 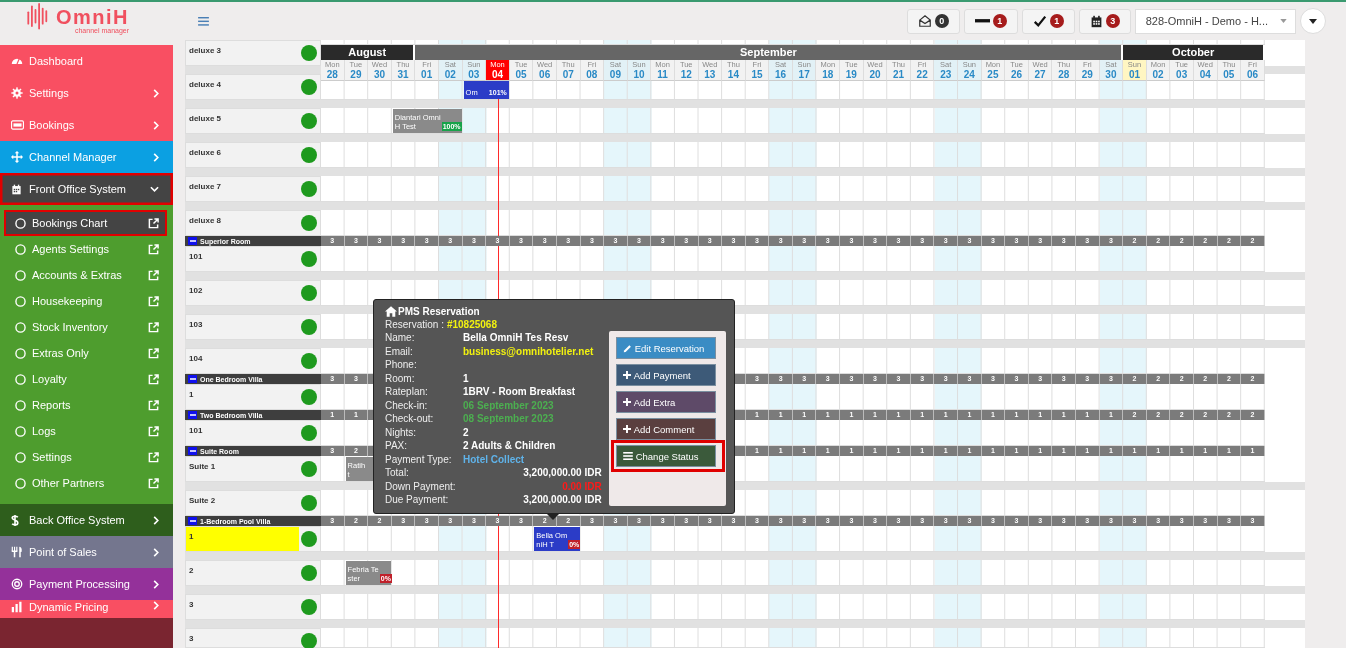 I want to click on room-name: 1, so click(x=242, y=539).